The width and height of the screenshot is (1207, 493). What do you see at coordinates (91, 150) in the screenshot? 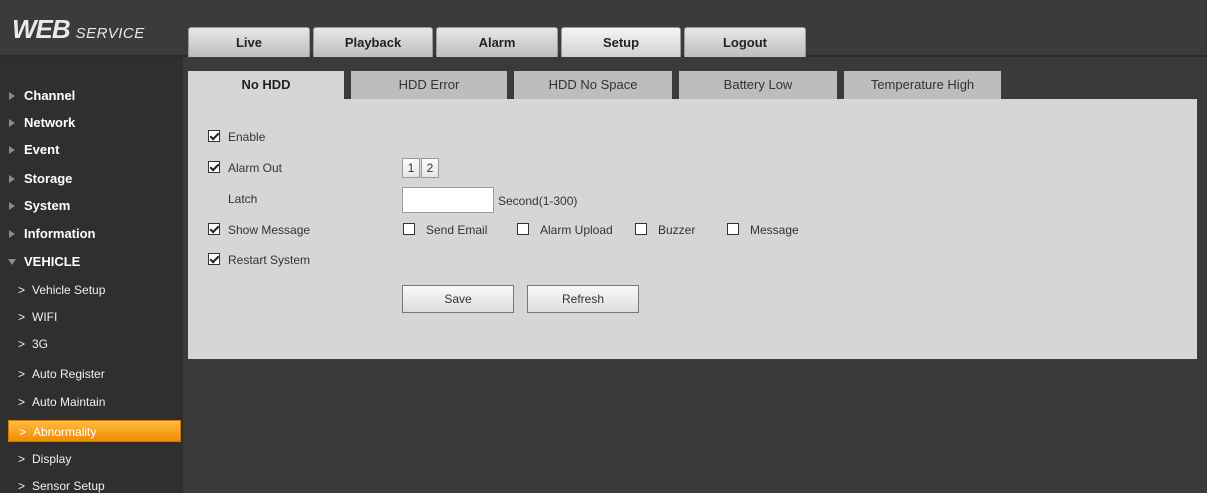
I see `sidebar-item-event: Event` at bounding box center [91, 150].